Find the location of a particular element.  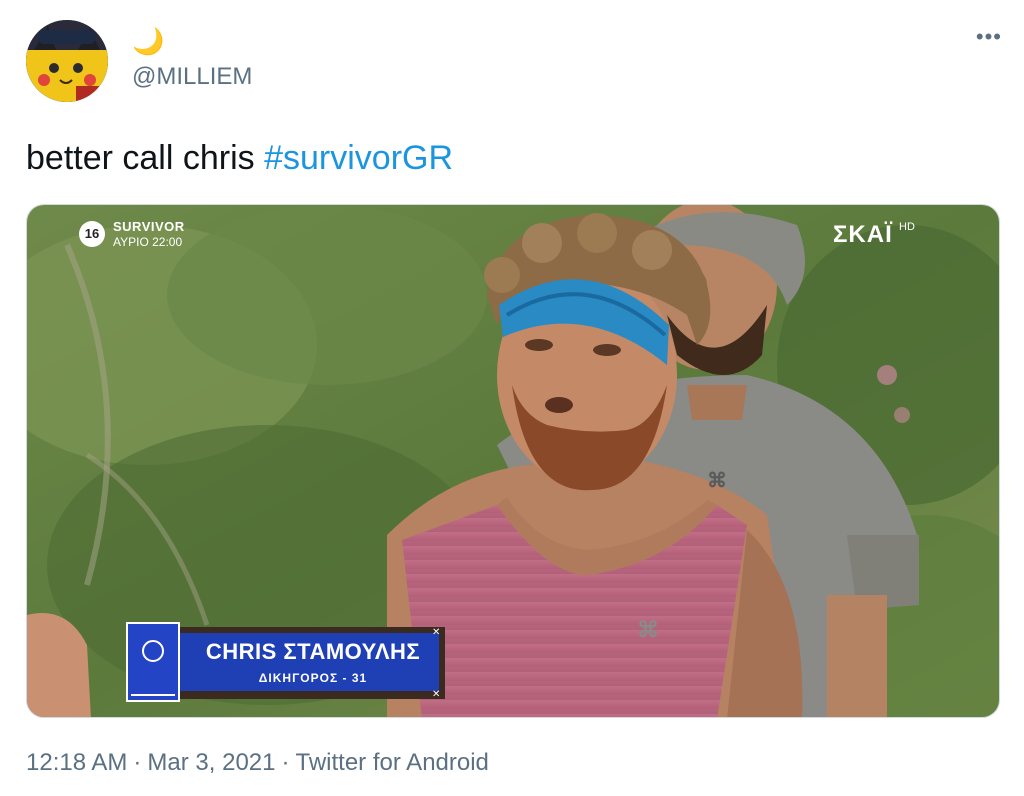

tweet-date: Mar 3, 2021 is located at coordinates (211, 762).